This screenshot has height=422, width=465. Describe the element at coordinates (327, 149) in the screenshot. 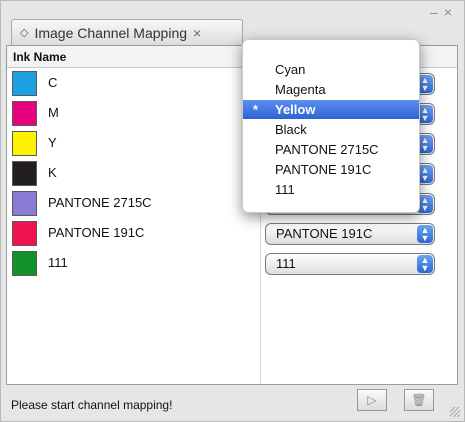

I see `dropdown-item-label: PANTONE 2715C` at that location.